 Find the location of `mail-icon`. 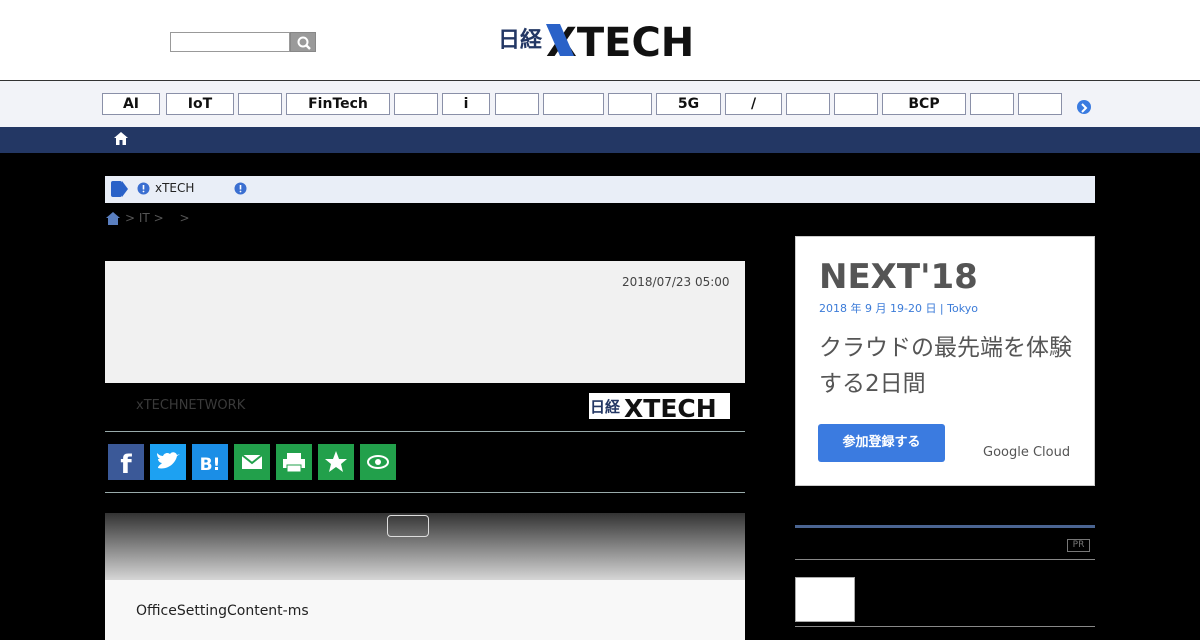

mail-icon is located at coordinates (252, 461).